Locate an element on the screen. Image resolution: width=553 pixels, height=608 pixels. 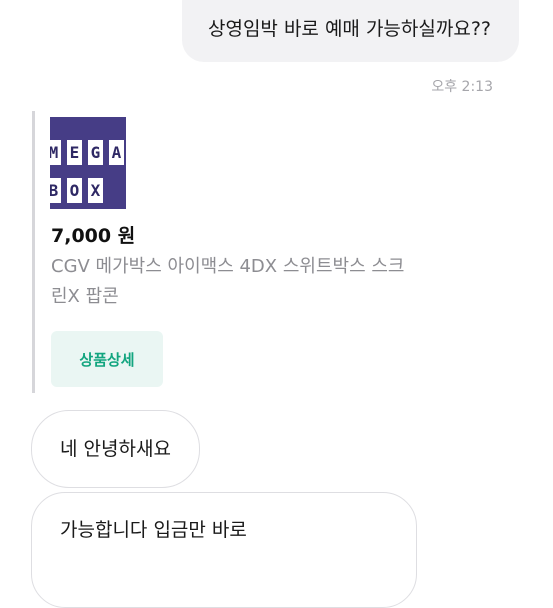
incoming-message-text: 네 안녕하새요 is located at coordinates (115, 449).